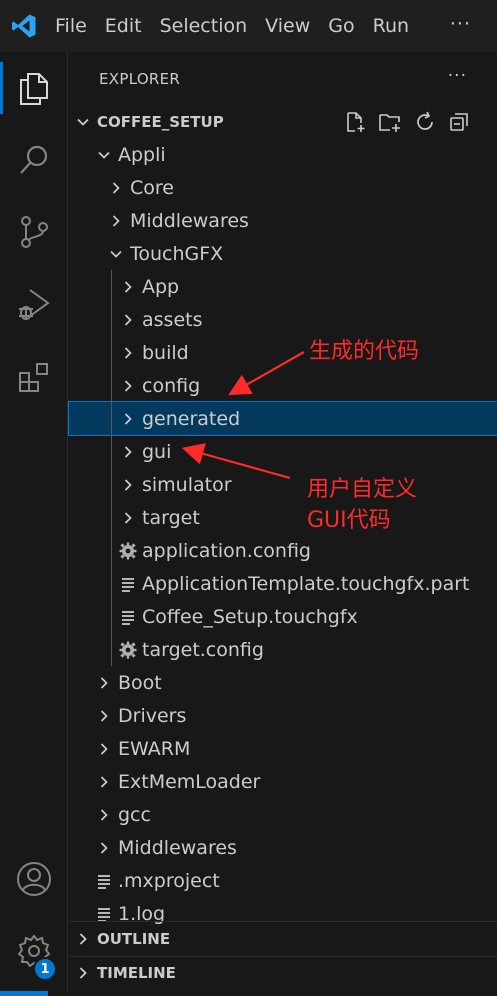 This screenshot has width=497, height=996. I want to click on annotation-arrows, so click(243, 415).